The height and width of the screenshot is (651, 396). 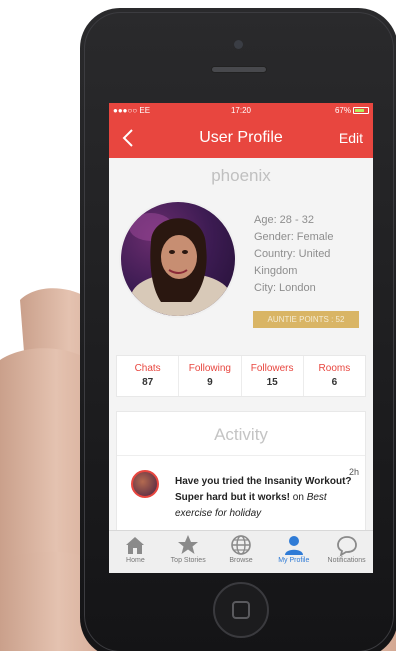 What do you see at coordinates (272, 368) in the screenshot?
I see `stat-label: Followers` at bounding box center [272, 368].